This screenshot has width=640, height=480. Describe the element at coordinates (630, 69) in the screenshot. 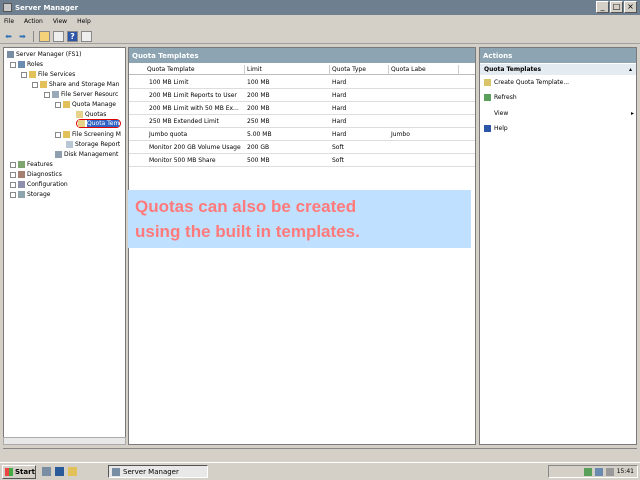

I see `collapse-arrow-icon: ▴` at that location.